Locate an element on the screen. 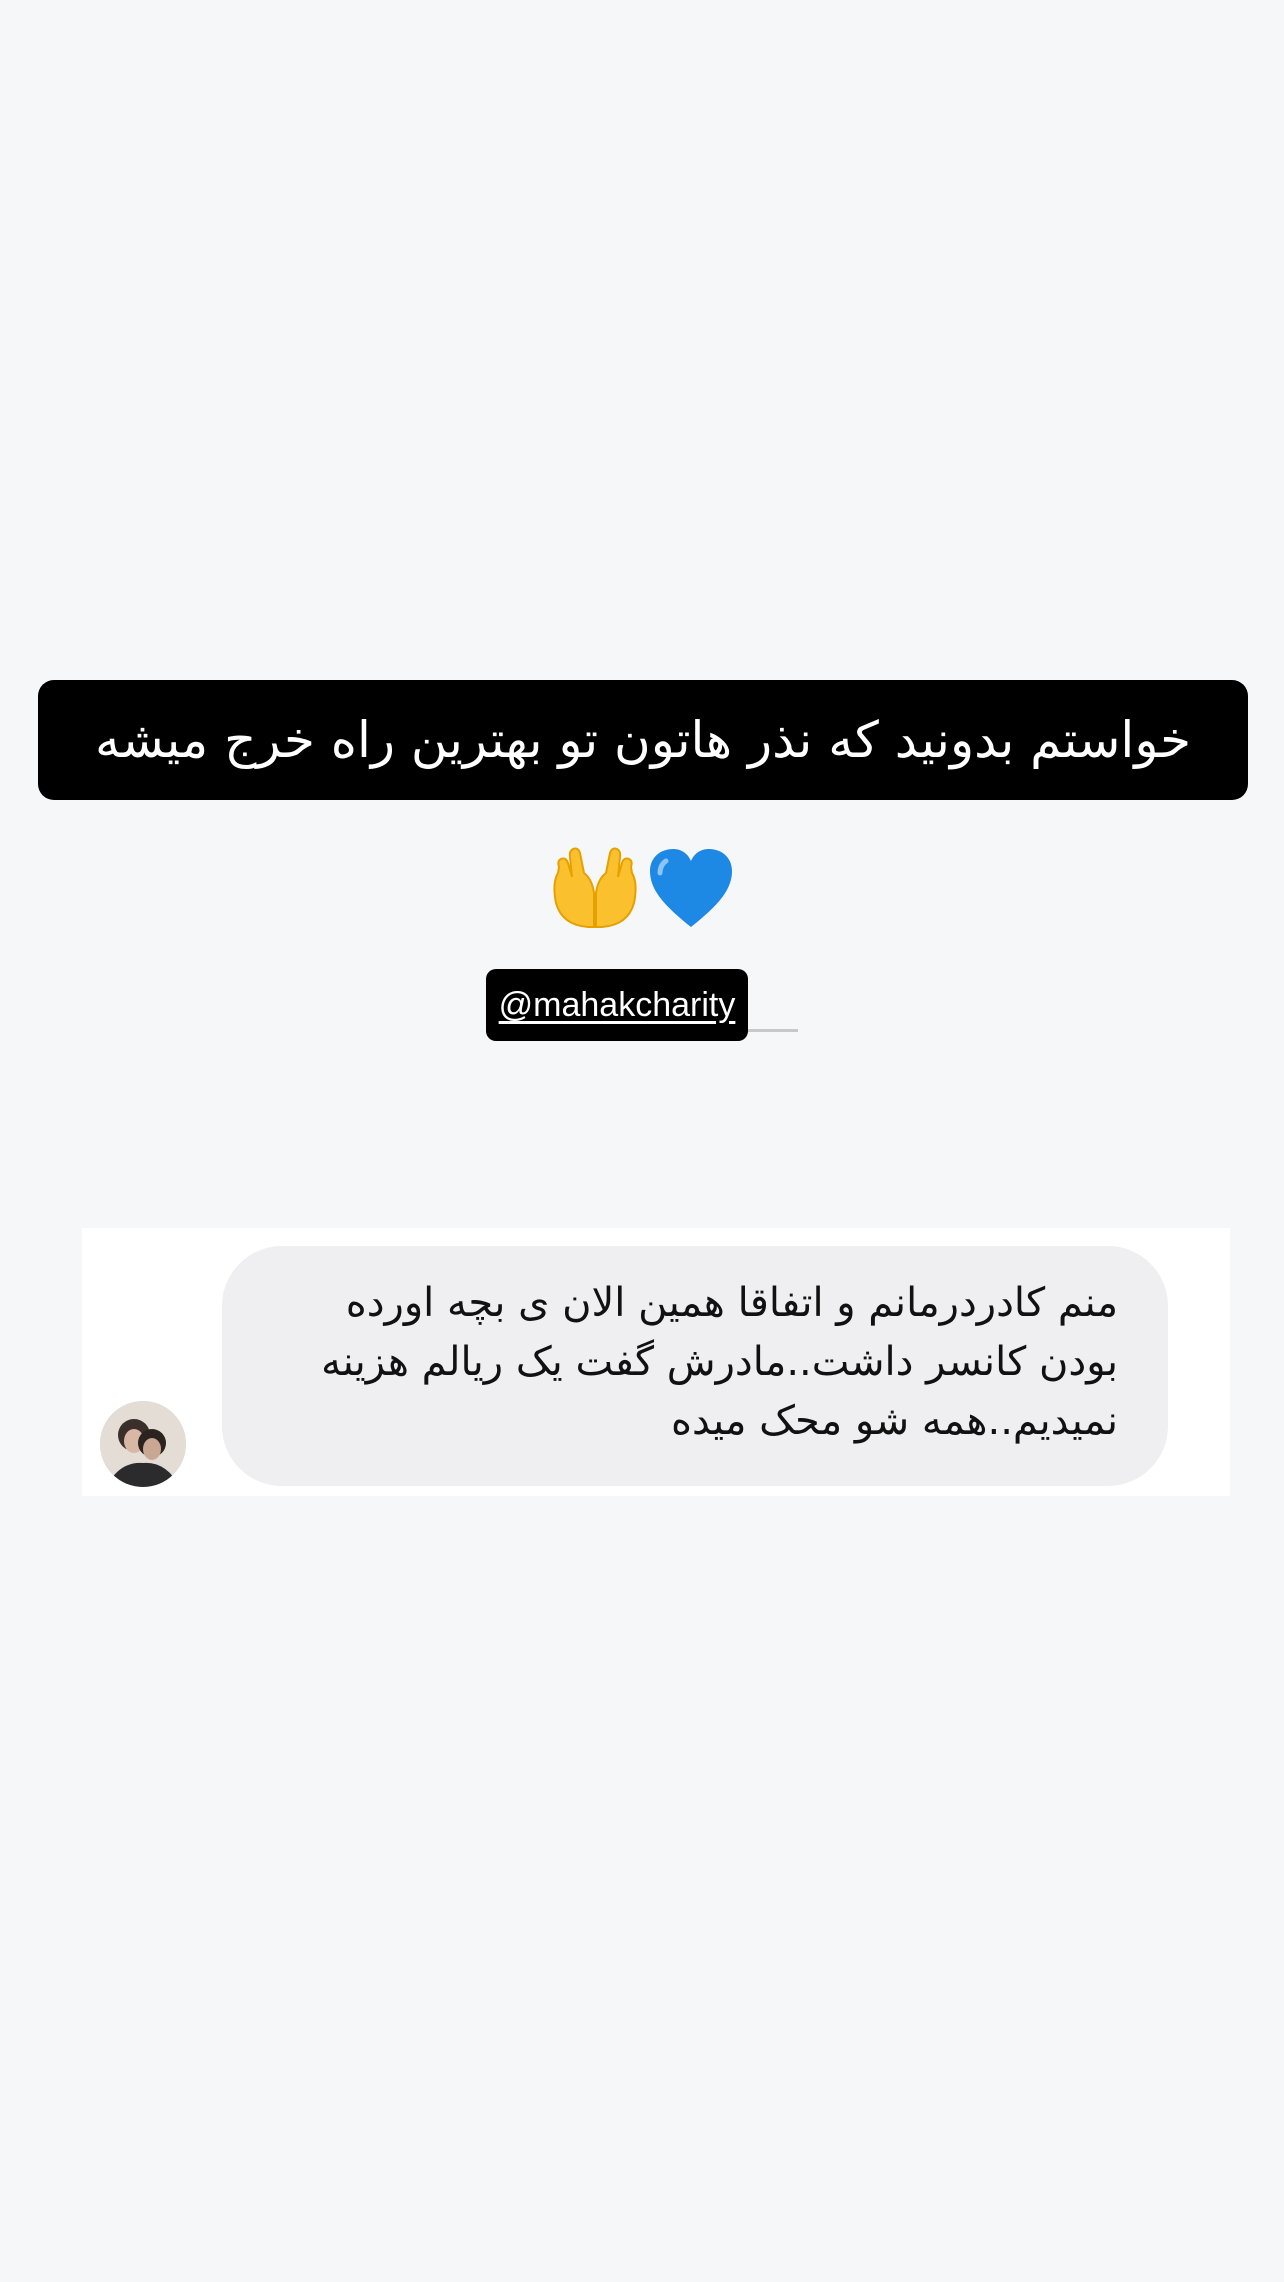 The width and height of the screenshot is (1284, 2282). mention-sticker: @mahakcharity is located at coordinates (642, 1005).